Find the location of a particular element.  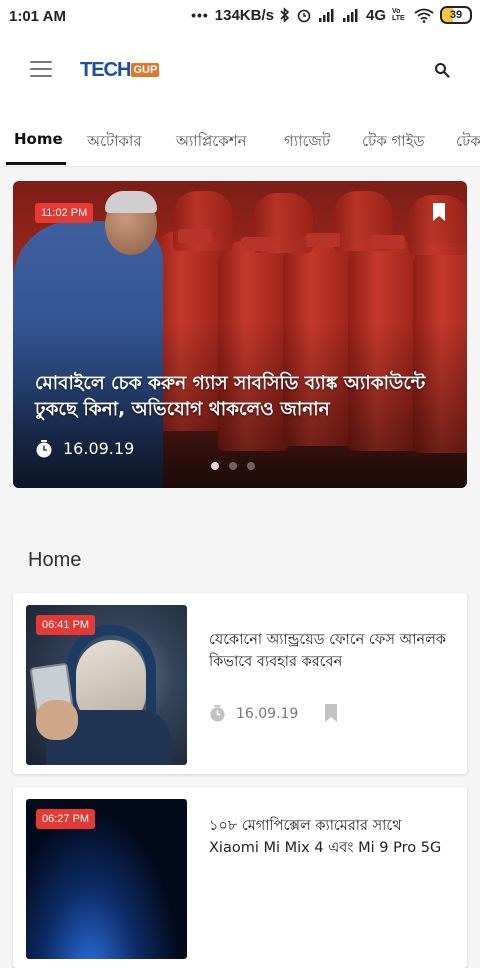

tab-home: Home is located at coordinates (38, 139).